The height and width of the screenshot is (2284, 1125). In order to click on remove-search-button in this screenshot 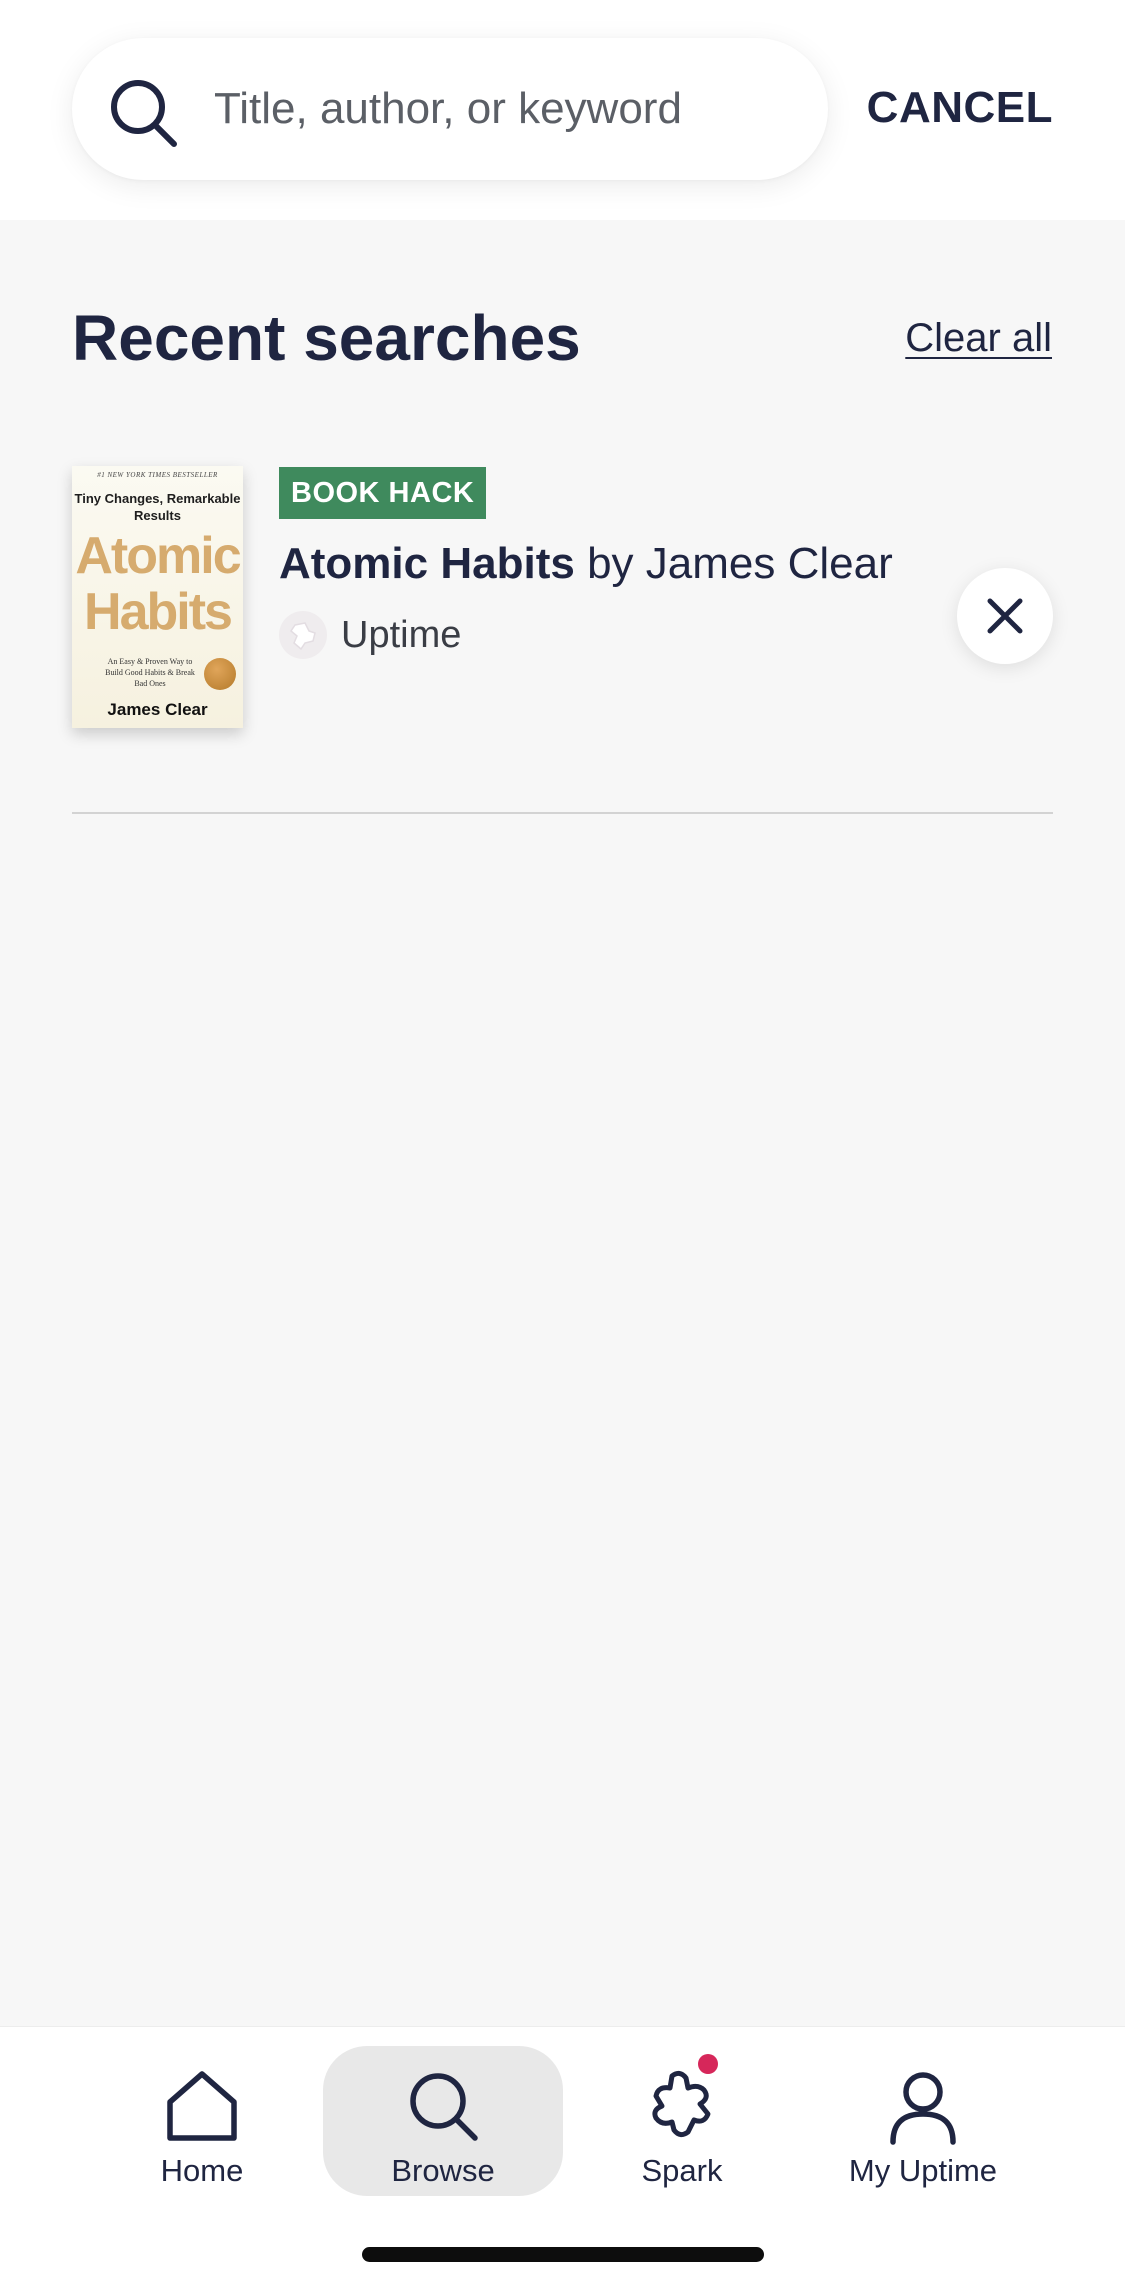, I will do `click(1005, 616)`.